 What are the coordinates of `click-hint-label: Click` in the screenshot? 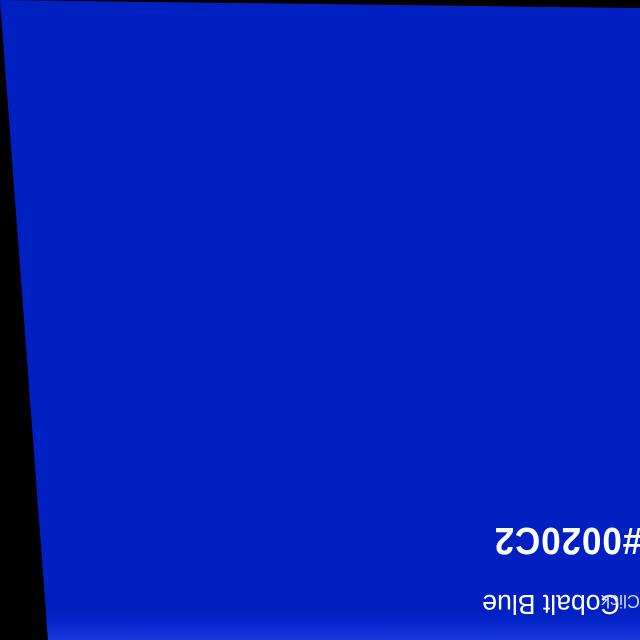 It's located at (620, 601).